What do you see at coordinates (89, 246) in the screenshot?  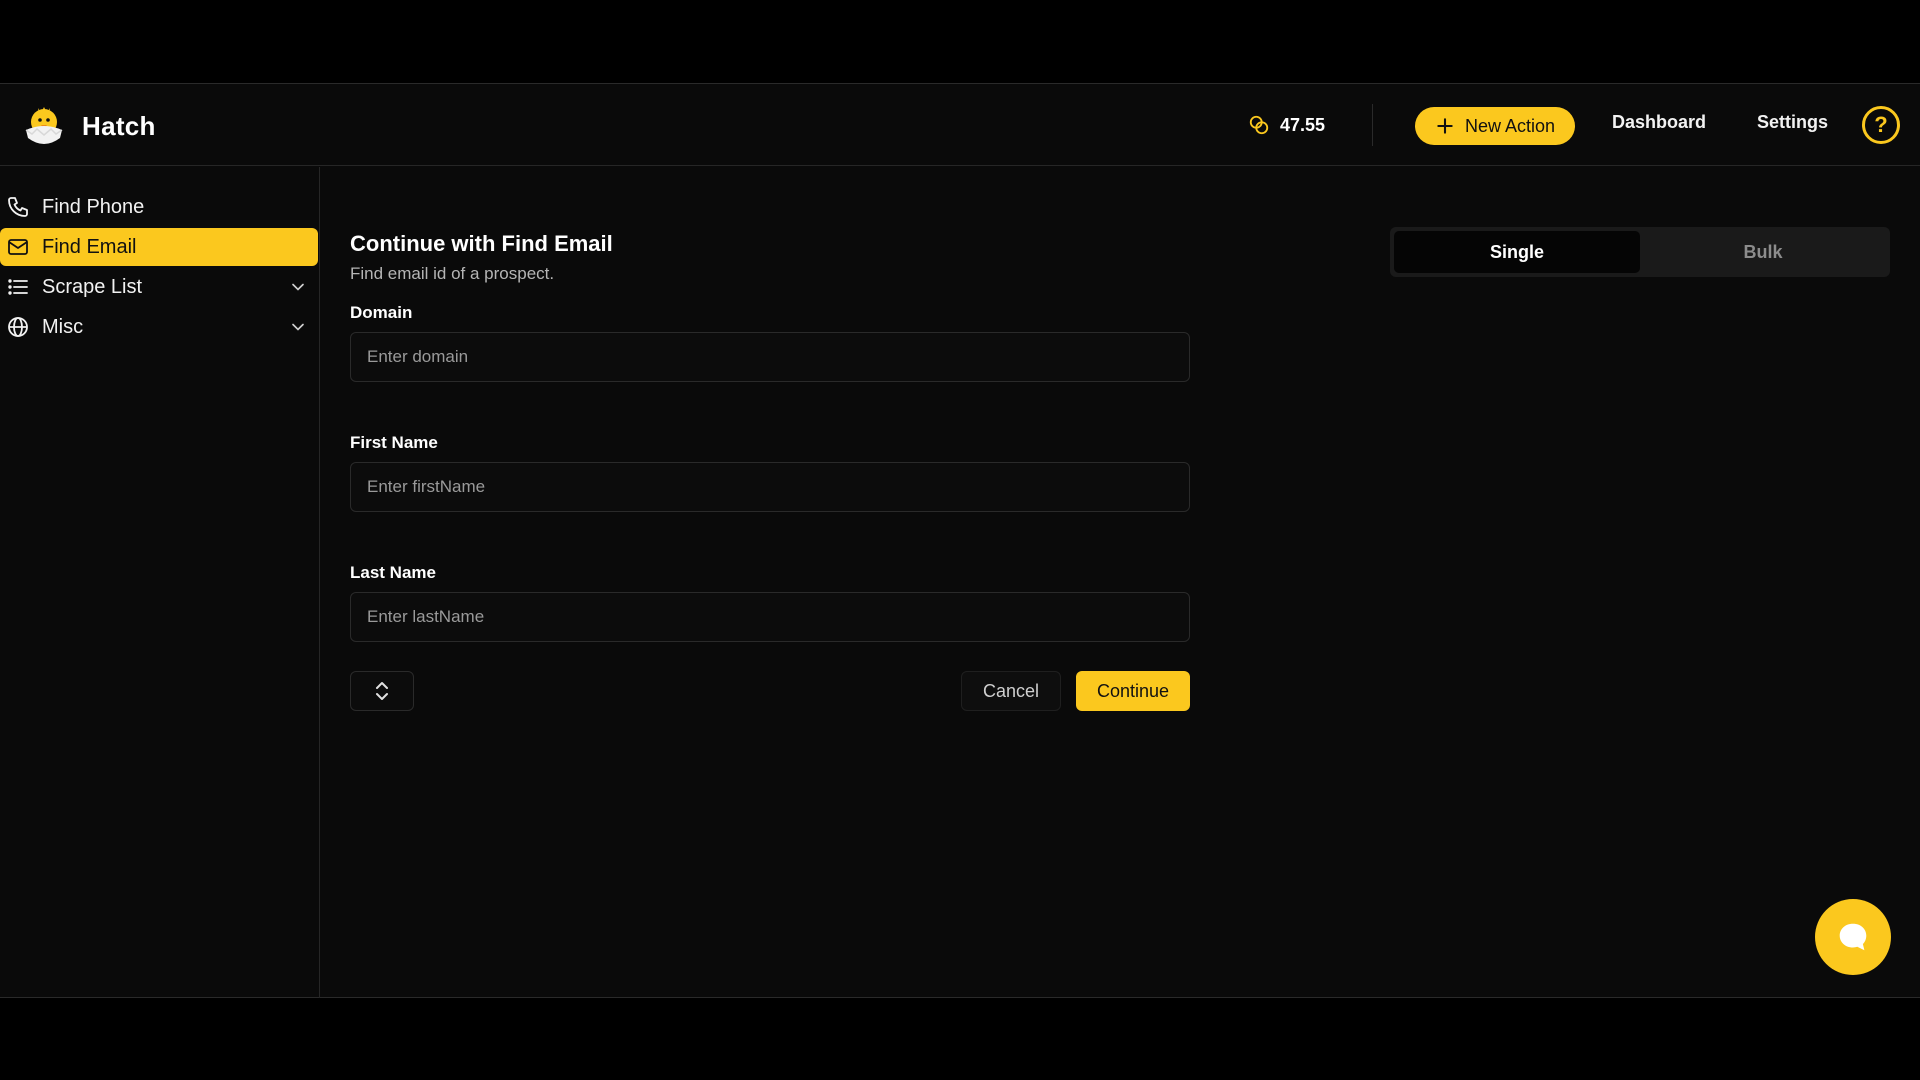 I see `sidebar-item-label: Find Email` at bounding box center [89, 246].